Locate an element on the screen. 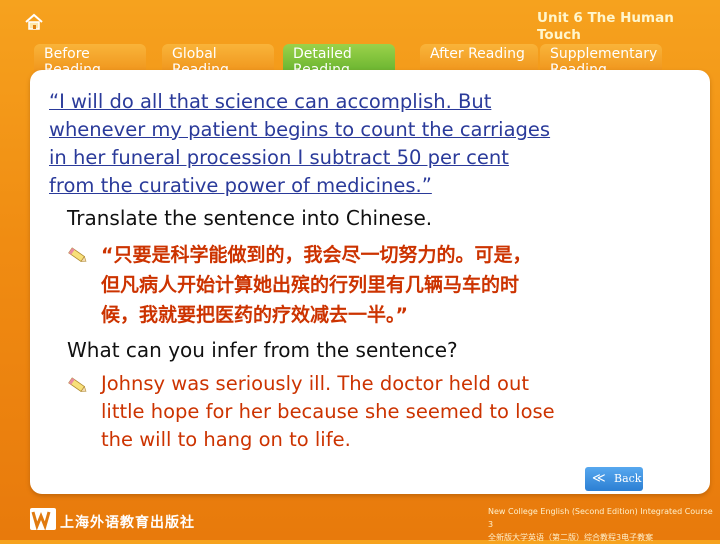  unit-title: Unit 6 The Human Touch is located at coordinates (605, 26).